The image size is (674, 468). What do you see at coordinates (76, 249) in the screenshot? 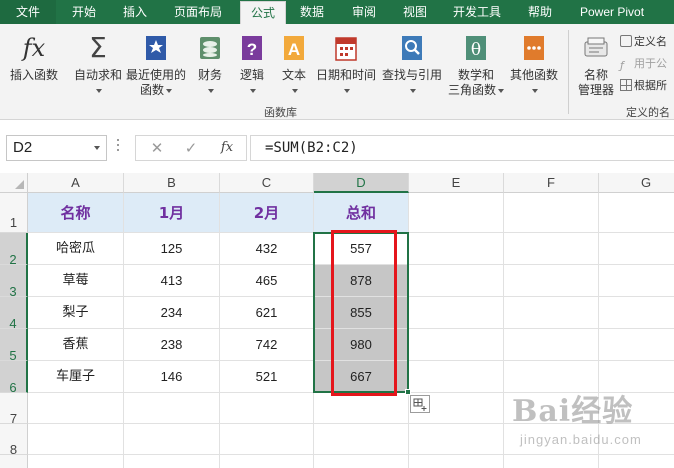
I see `data-cell: 哈密瓜` at bounding box center [76, 249].